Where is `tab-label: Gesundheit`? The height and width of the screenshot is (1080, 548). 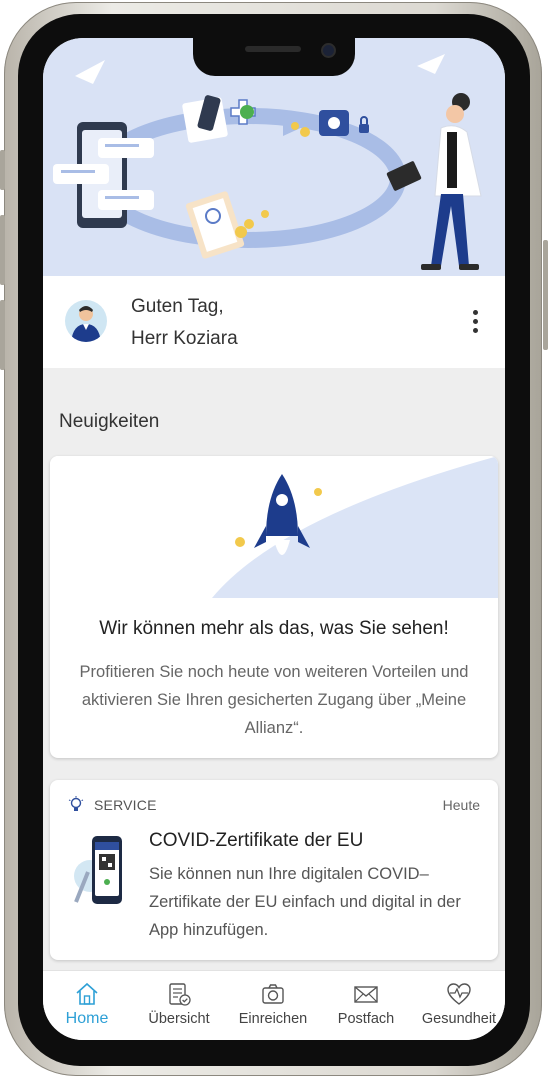
tab-label: Gesundheit is located at coordinates (459, 1019).